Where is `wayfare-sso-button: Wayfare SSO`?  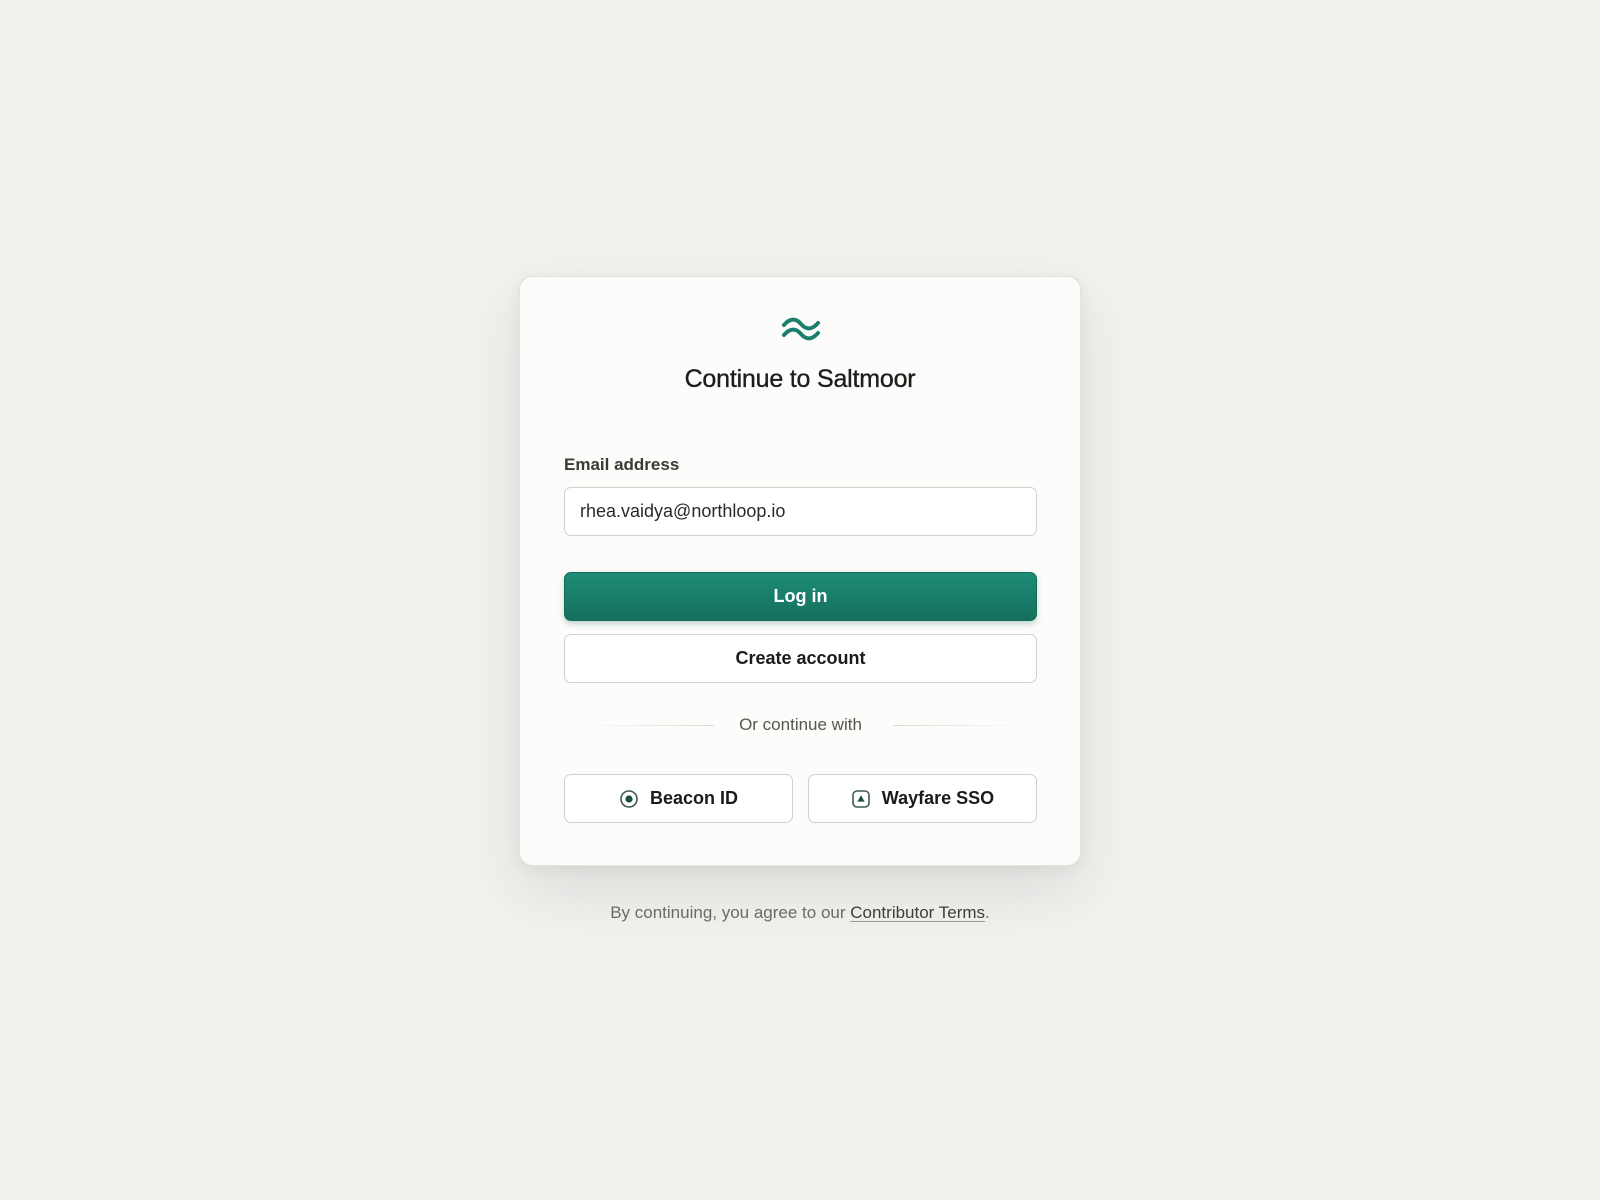 wayfare-sso-button: Wayfare SSO is located at coordinates (922, 798).